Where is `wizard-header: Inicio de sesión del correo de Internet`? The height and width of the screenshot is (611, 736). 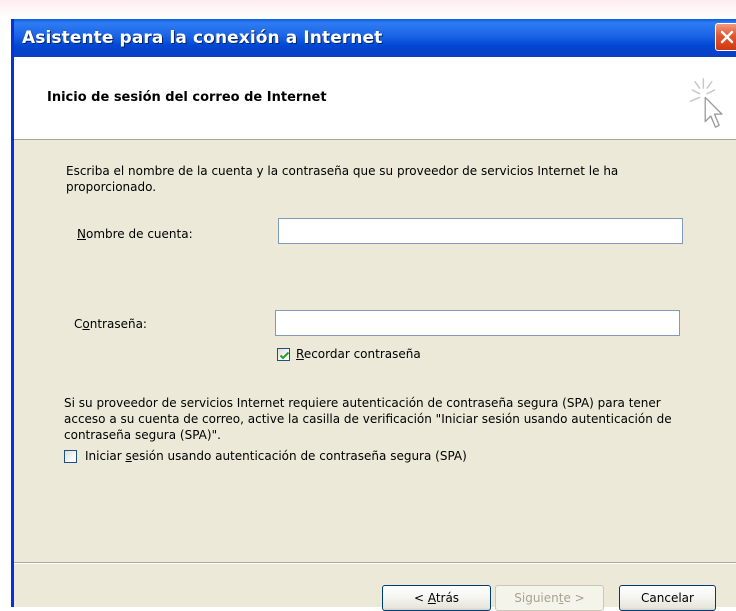
wizard-header: Inicio de sesión del correo de Internet is located at coordinates (375, 98).